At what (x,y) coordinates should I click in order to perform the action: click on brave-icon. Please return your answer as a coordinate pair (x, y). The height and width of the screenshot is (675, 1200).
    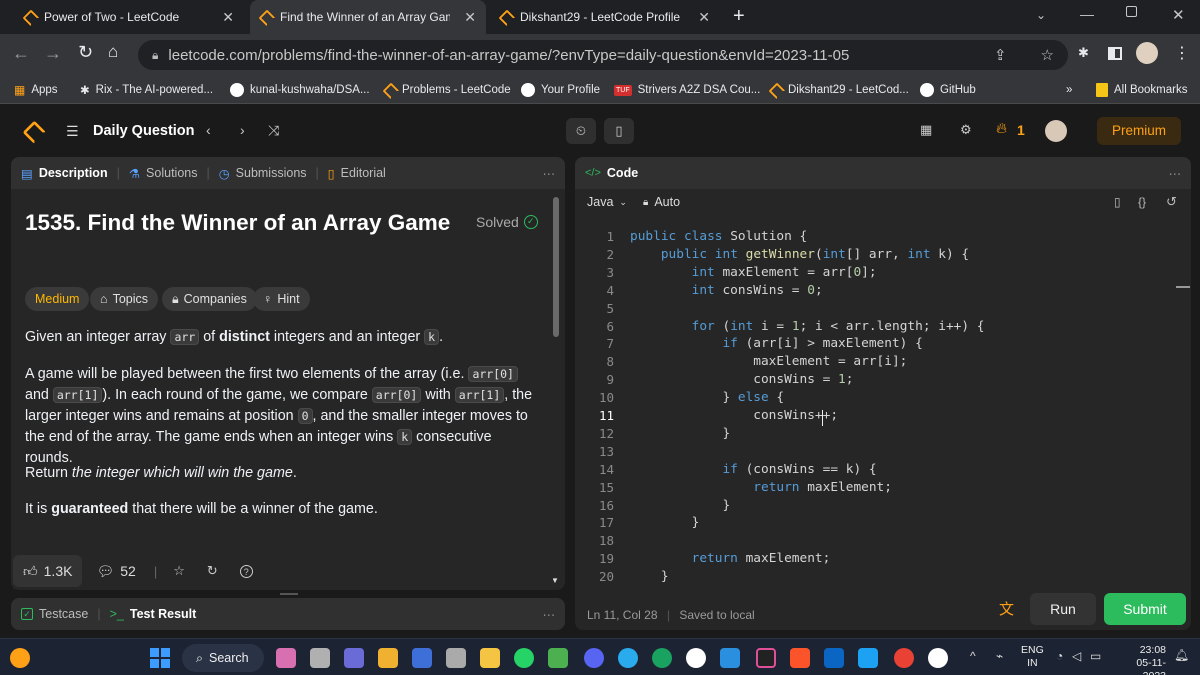
    Looking at the image, I should click on (800, 658).